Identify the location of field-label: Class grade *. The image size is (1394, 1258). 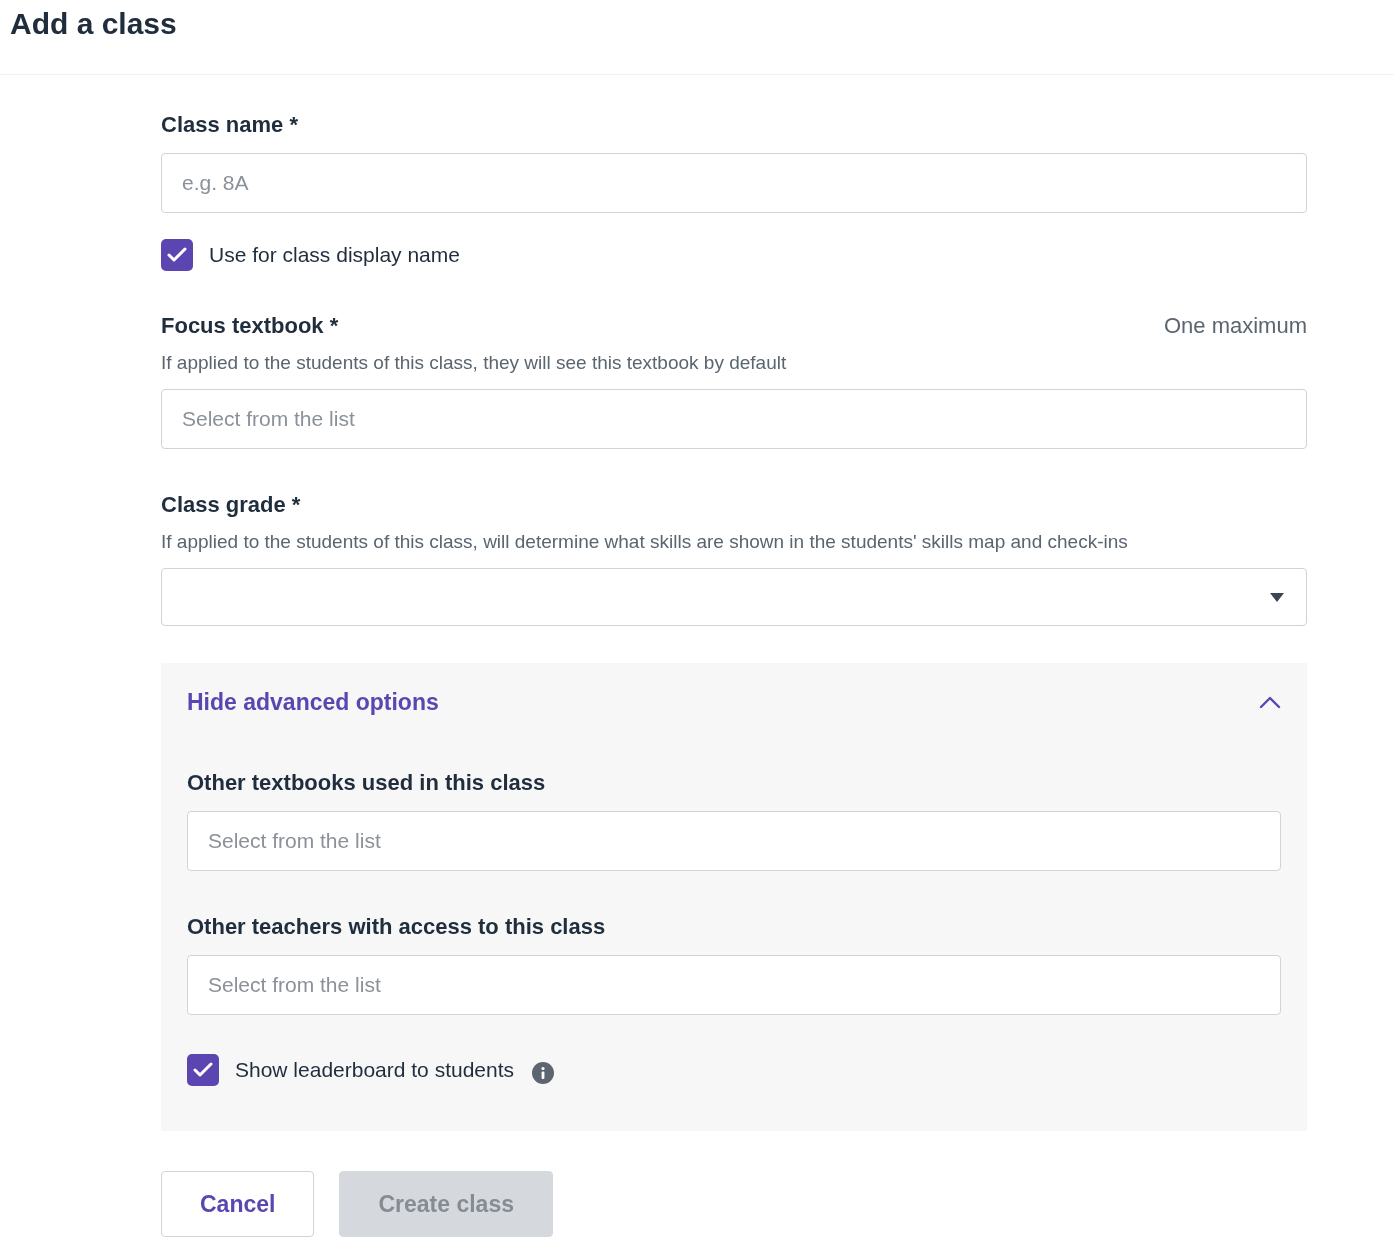
(231, 505).